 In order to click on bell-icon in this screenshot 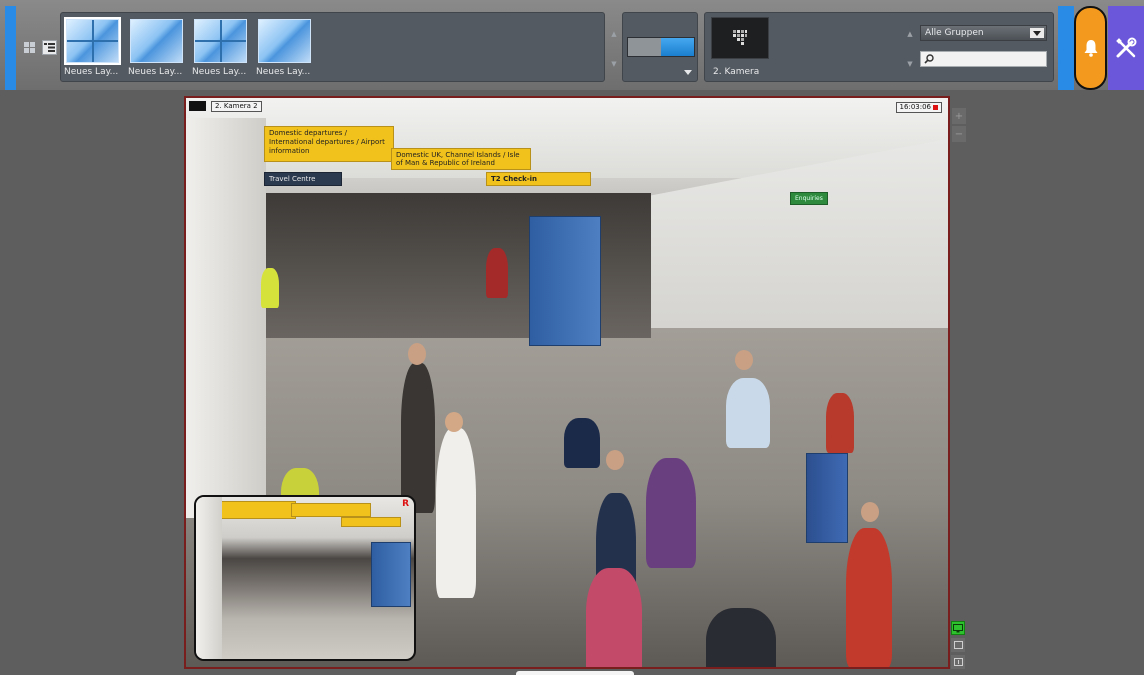, I will do `click(1090, 48)`.